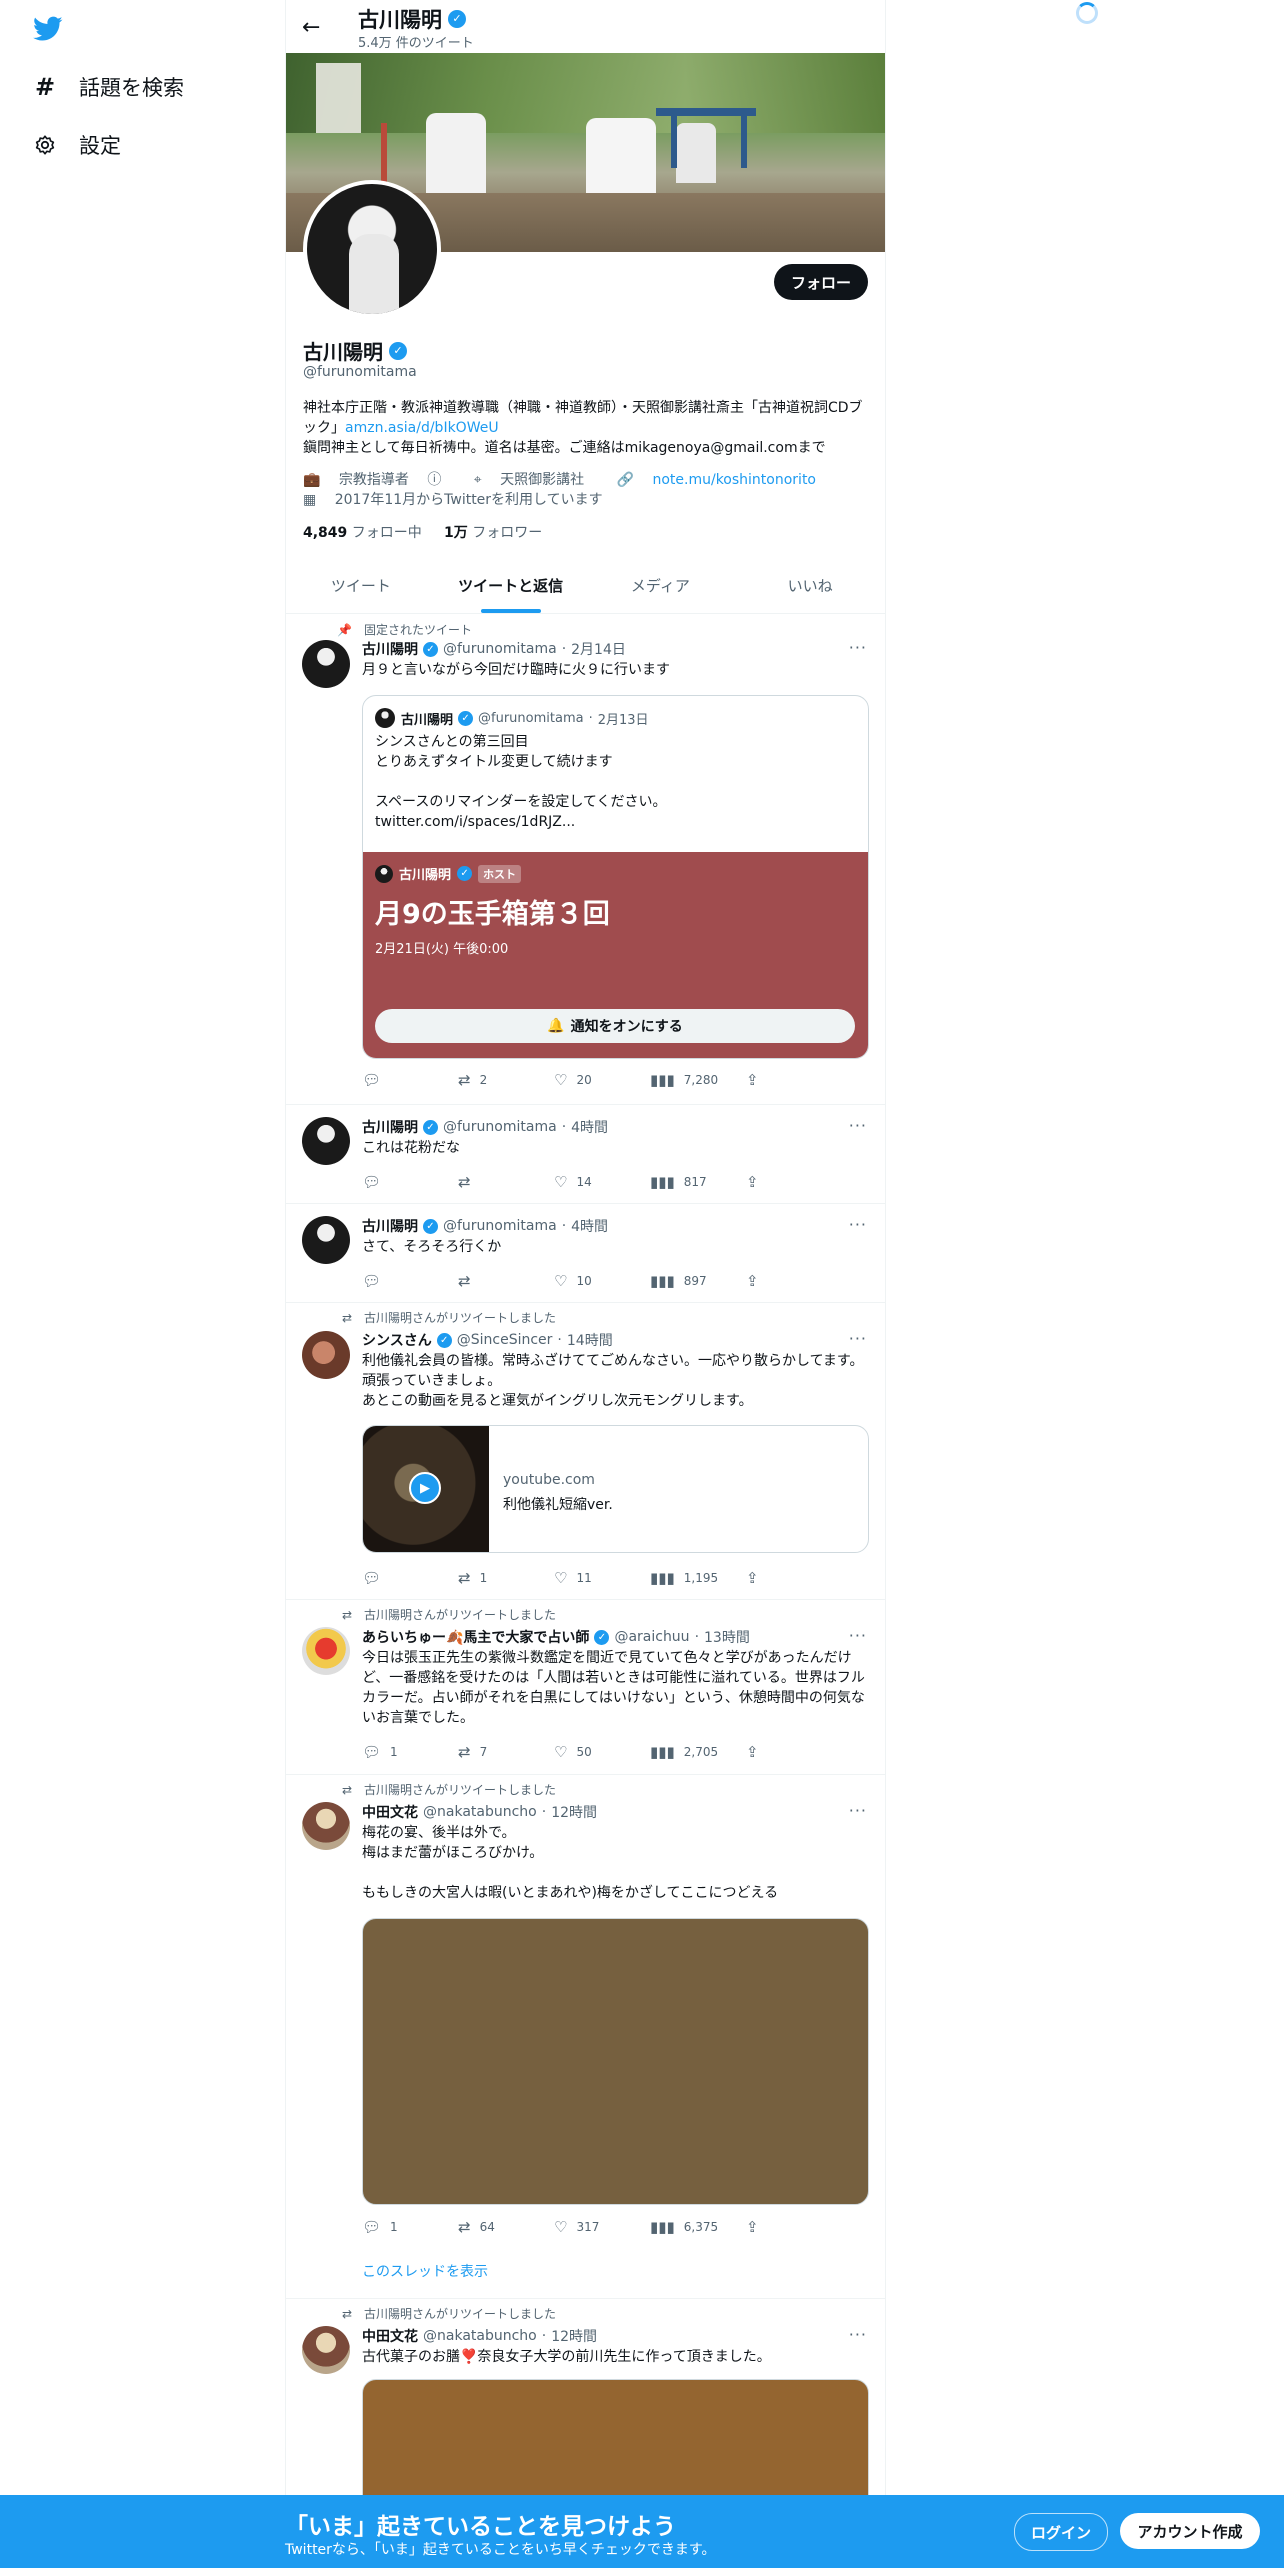 The width and height of the screenshot is (1284, 2568). What do you see at coordinates (615, 1489) in the screenshot?
I see `link-card: ▶ youtube.com 利他儀礼短縮ver.` at bounding box center [615, 1489].